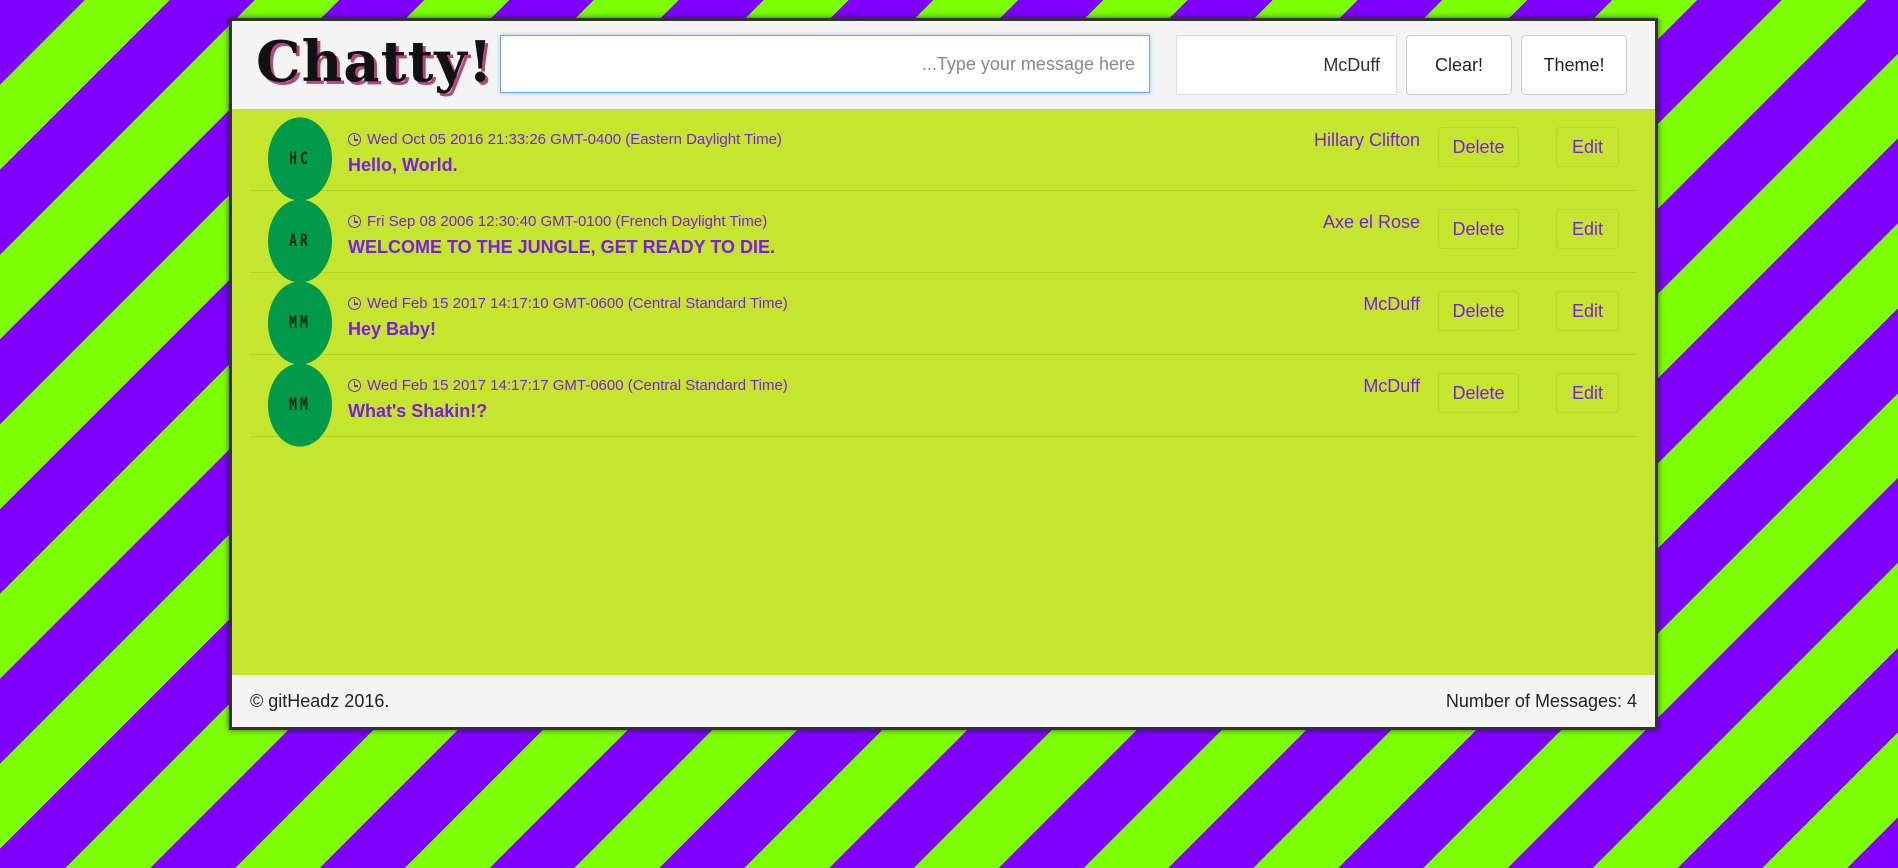 The height and width of the screenshot is (868, 1898). Describe the element at coordinates (300, 159) in the screenshot. I see `avatar: HC` at that location.